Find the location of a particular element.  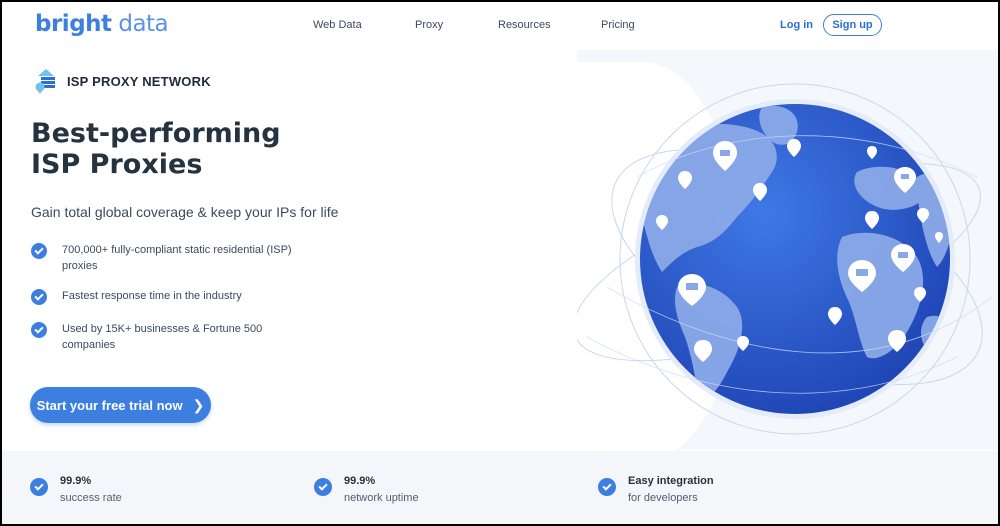

brand-logo: bright data is located at coordinates (102, 24).